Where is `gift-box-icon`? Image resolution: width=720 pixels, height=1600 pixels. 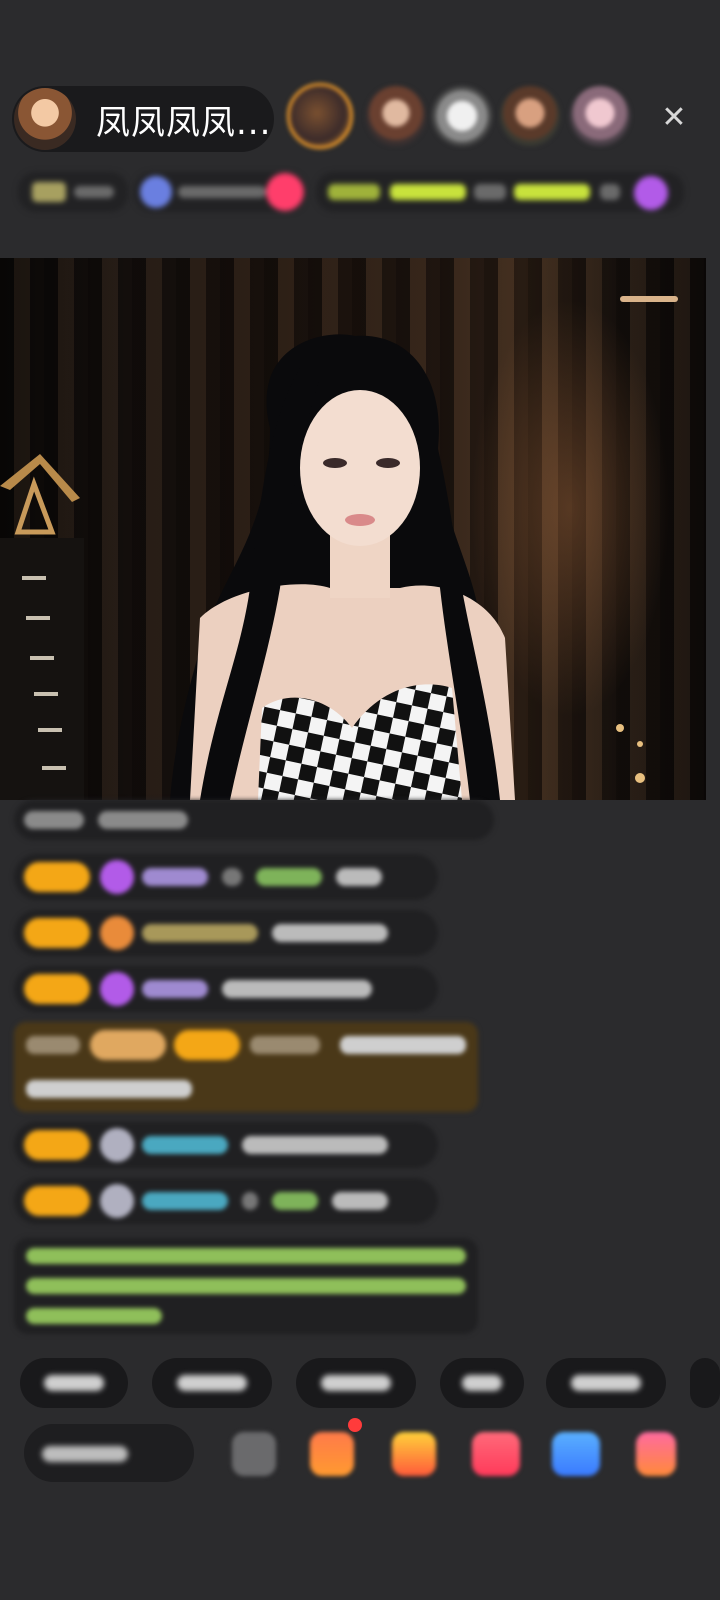 gift-box-icon is located at coordinates (332, 1454).